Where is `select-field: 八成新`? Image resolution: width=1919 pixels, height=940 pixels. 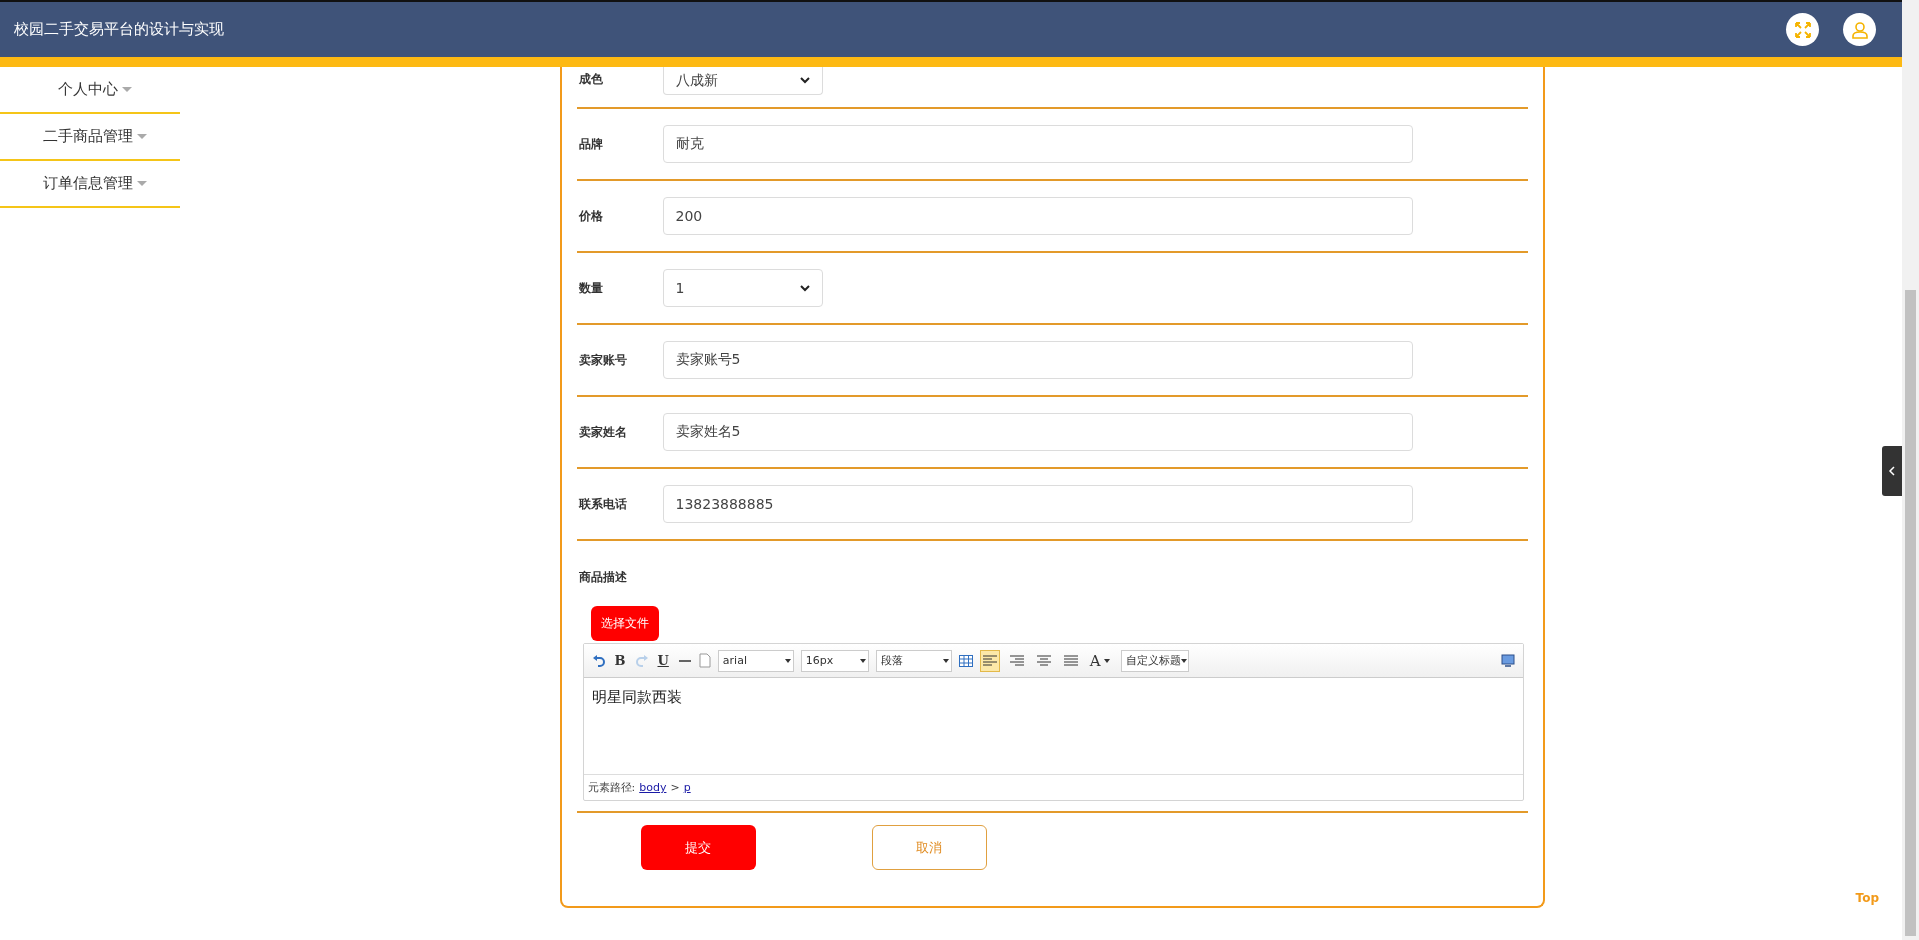
select-field: 八成新 is located at coordinates (742, 81).